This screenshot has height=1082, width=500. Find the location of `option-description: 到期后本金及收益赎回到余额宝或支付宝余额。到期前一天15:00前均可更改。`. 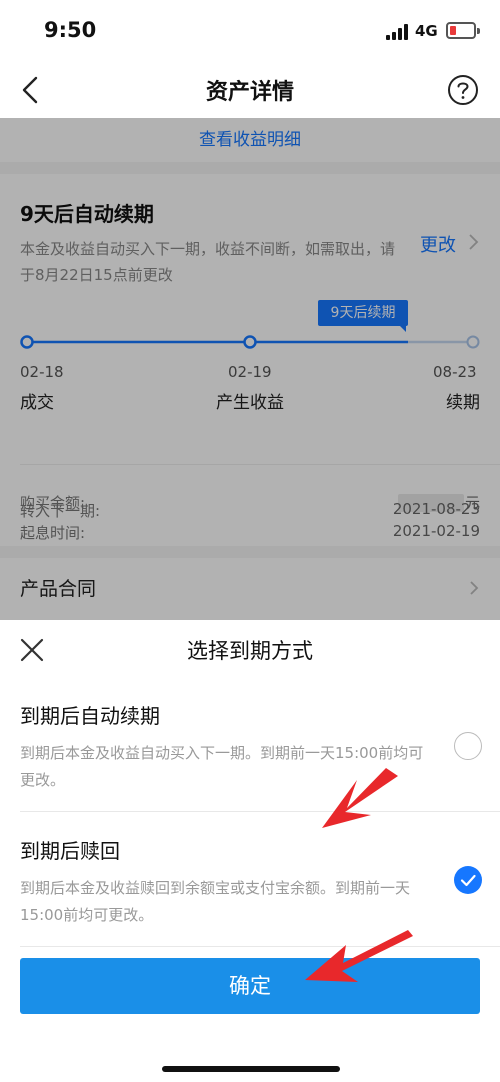

option-description: 到期后本金及收益赎回到余额宝或支付宝余额。到期前一天15:00前均可更改。 is located at coordinates (215, 901).